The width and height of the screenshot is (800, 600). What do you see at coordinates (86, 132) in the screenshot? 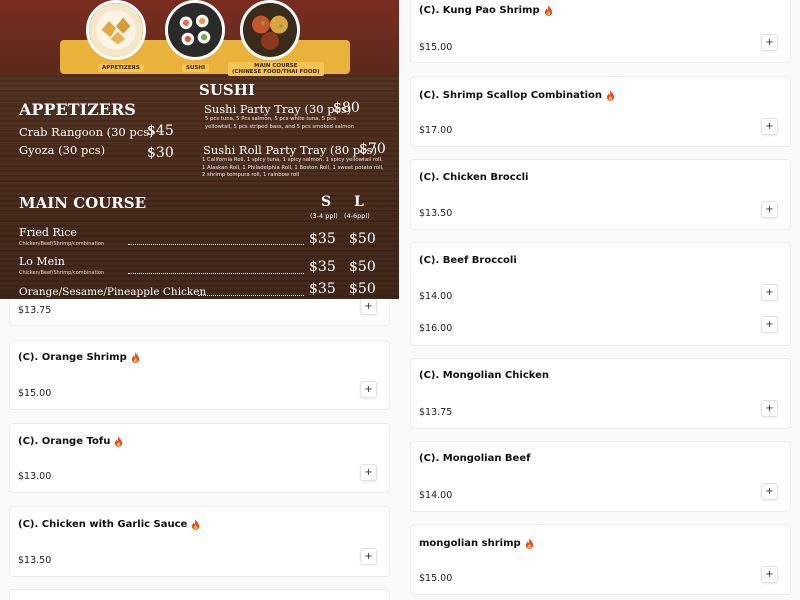
I see `appetizer-name: Crab Rangoon (30 pcs)` at bounding box center [86, 132].